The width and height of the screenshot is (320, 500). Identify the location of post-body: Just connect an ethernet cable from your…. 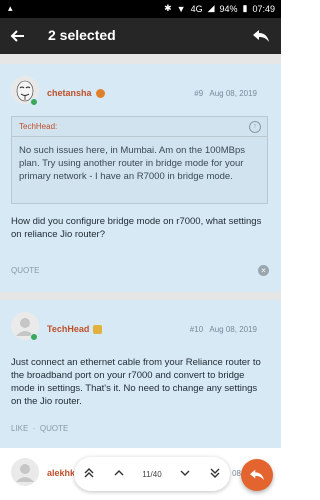
(136, 382).